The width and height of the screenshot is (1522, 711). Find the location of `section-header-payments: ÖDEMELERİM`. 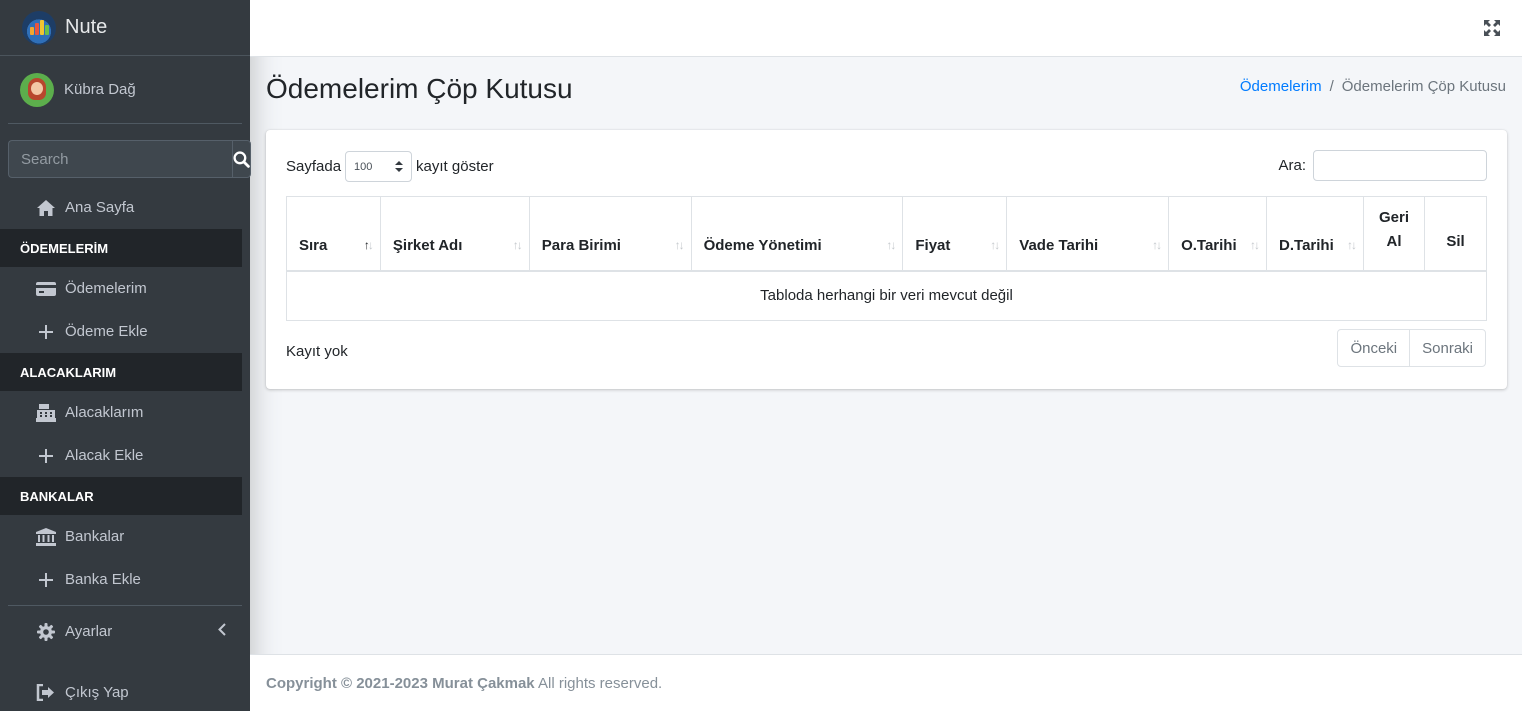

section-header-payments: ÖDEMELERİM is located at coordinates (121, 248).